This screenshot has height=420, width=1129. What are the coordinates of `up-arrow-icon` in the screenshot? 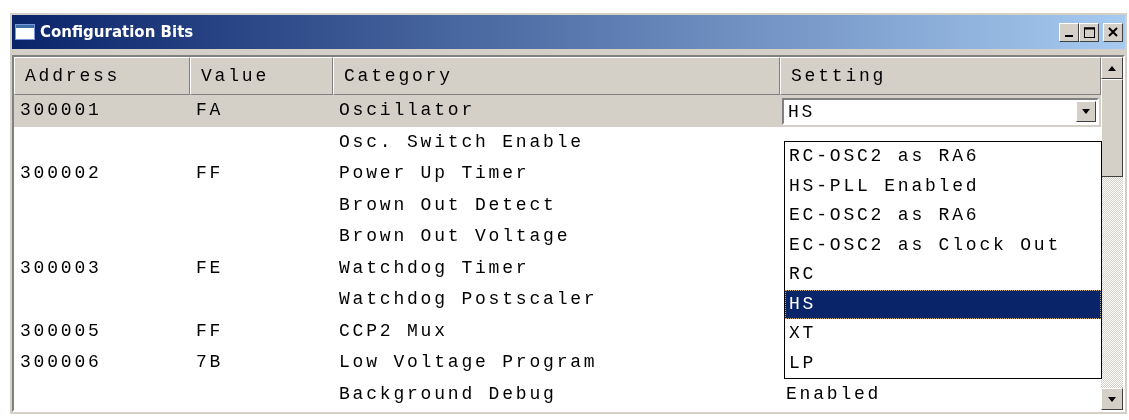 It's located at (1112, 68).